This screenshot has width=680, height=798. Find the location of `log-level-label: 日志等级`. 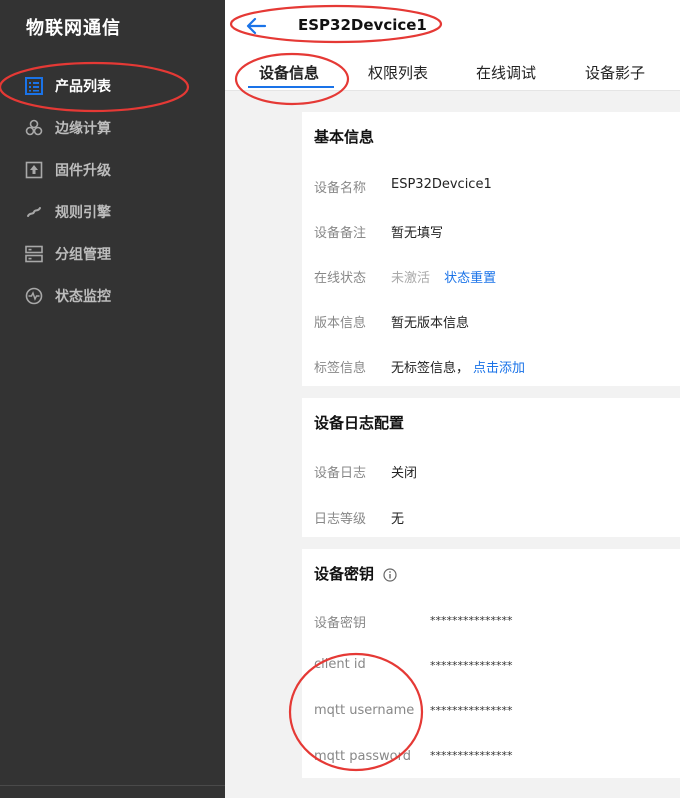

log-level-label: 日志等级 is located at coordinates (340, 519).